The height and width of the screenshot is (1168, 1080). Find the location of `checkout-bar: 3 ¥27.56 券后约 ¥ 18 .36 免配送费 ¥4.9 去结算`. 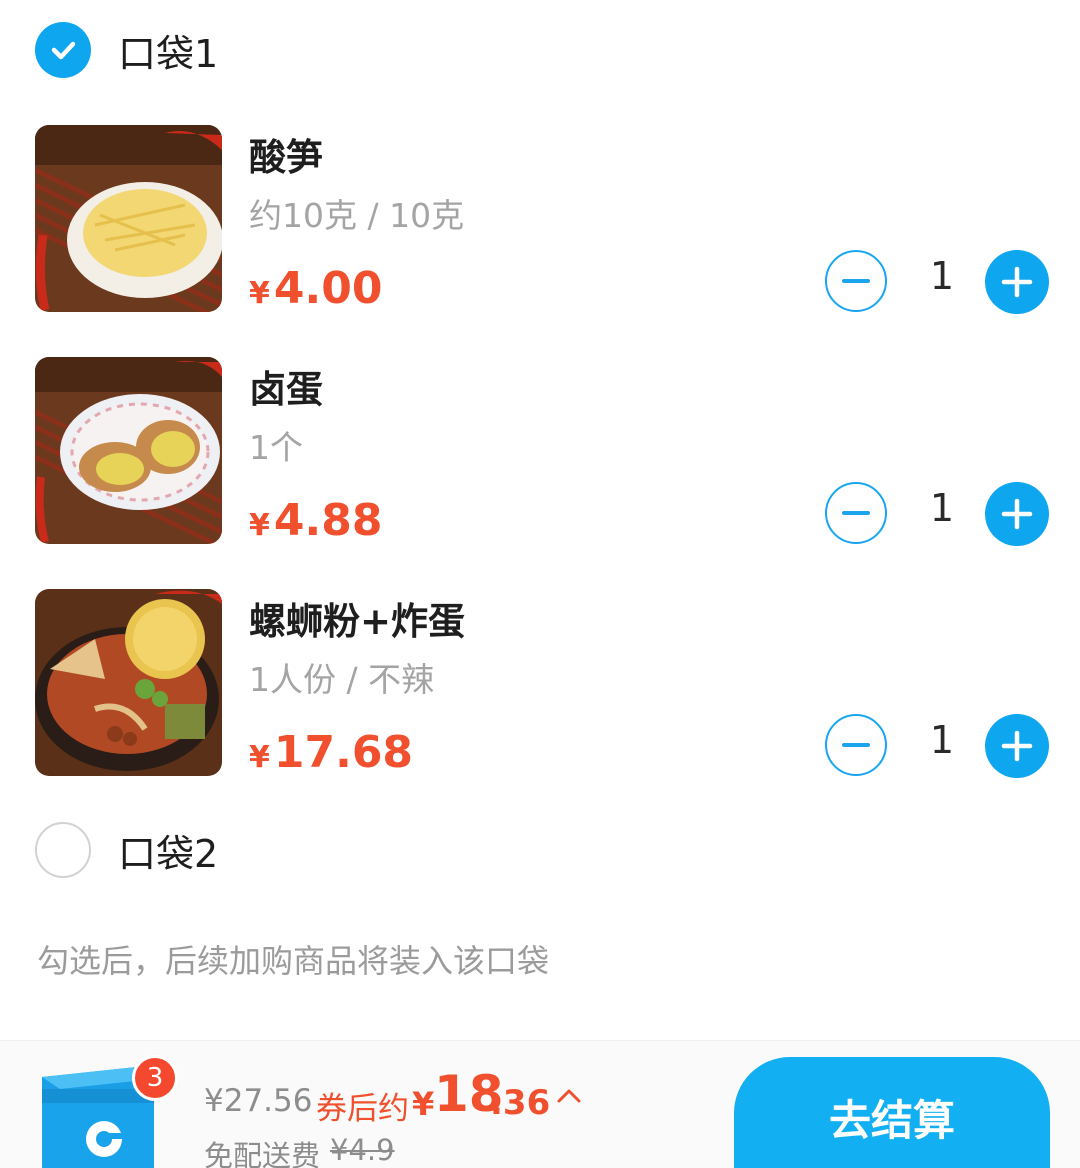

checkout-bar: 3 ¥27.56 券后约 ¥ 18 .36 免配送费 ¥4.9 去结算 is located at coordinates (540, 1104).